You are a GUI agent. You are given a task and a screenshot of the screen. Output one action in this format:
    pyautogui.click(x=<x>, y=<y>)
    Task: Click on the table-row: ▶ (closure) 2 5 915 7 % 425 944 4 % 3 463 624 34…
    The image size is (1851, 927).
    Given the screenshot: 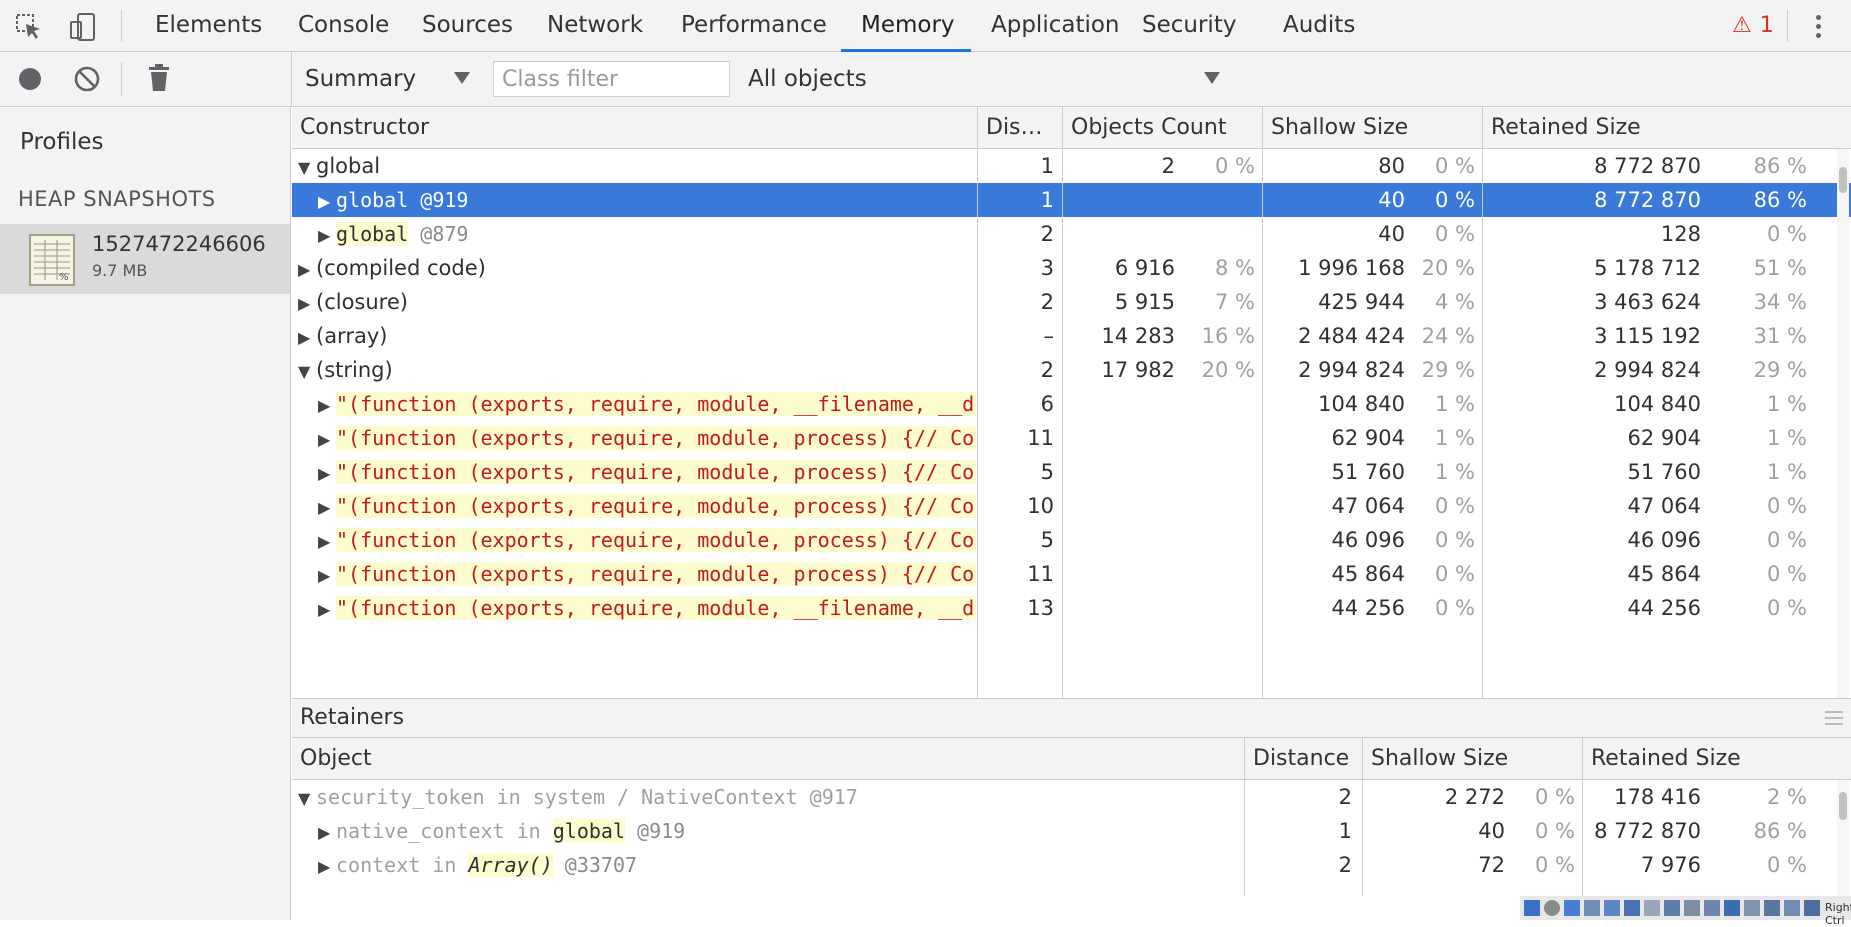 What is the action you would take?
    pyautogui.click(x=1071, y=302)
    